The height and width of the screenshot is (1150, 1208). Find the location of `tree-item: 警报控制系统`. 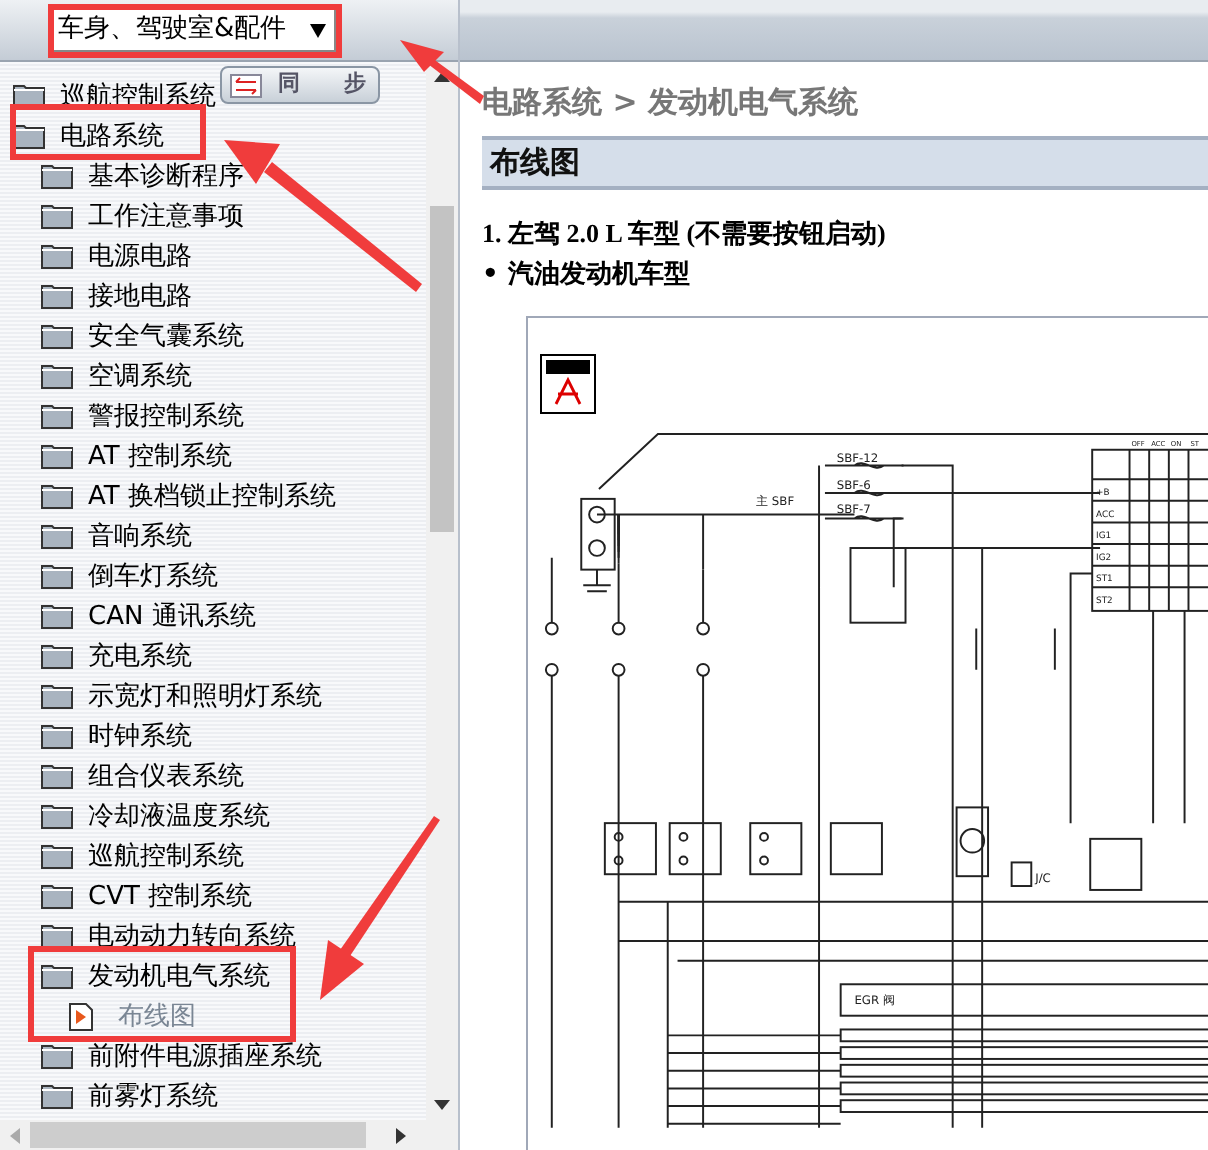

tree-item: 警报控制系统 is located at coordinates (166, 416).